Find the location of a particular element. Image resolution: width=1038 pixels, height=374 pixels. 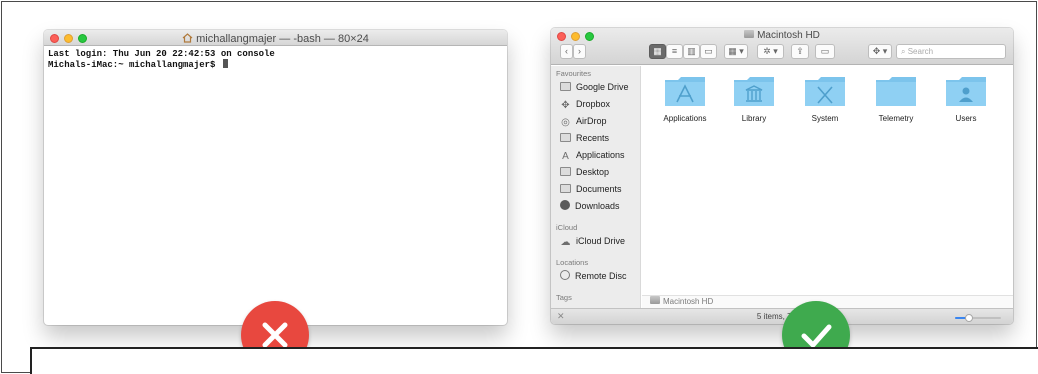

gallery-icon: ▭ is located at coordinates (708, 51).